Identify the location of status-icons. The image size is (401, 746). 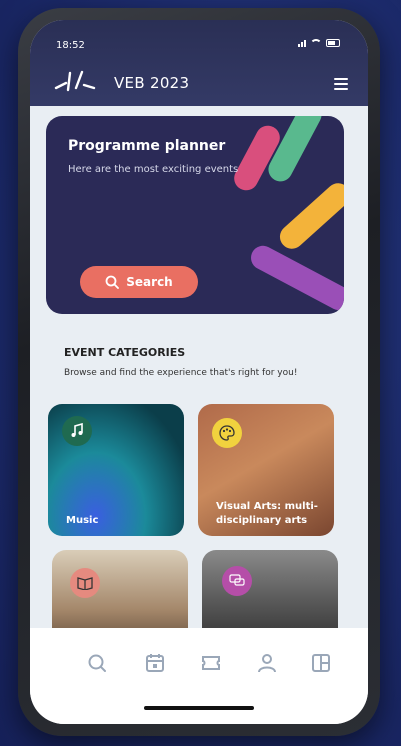
(319, 43).